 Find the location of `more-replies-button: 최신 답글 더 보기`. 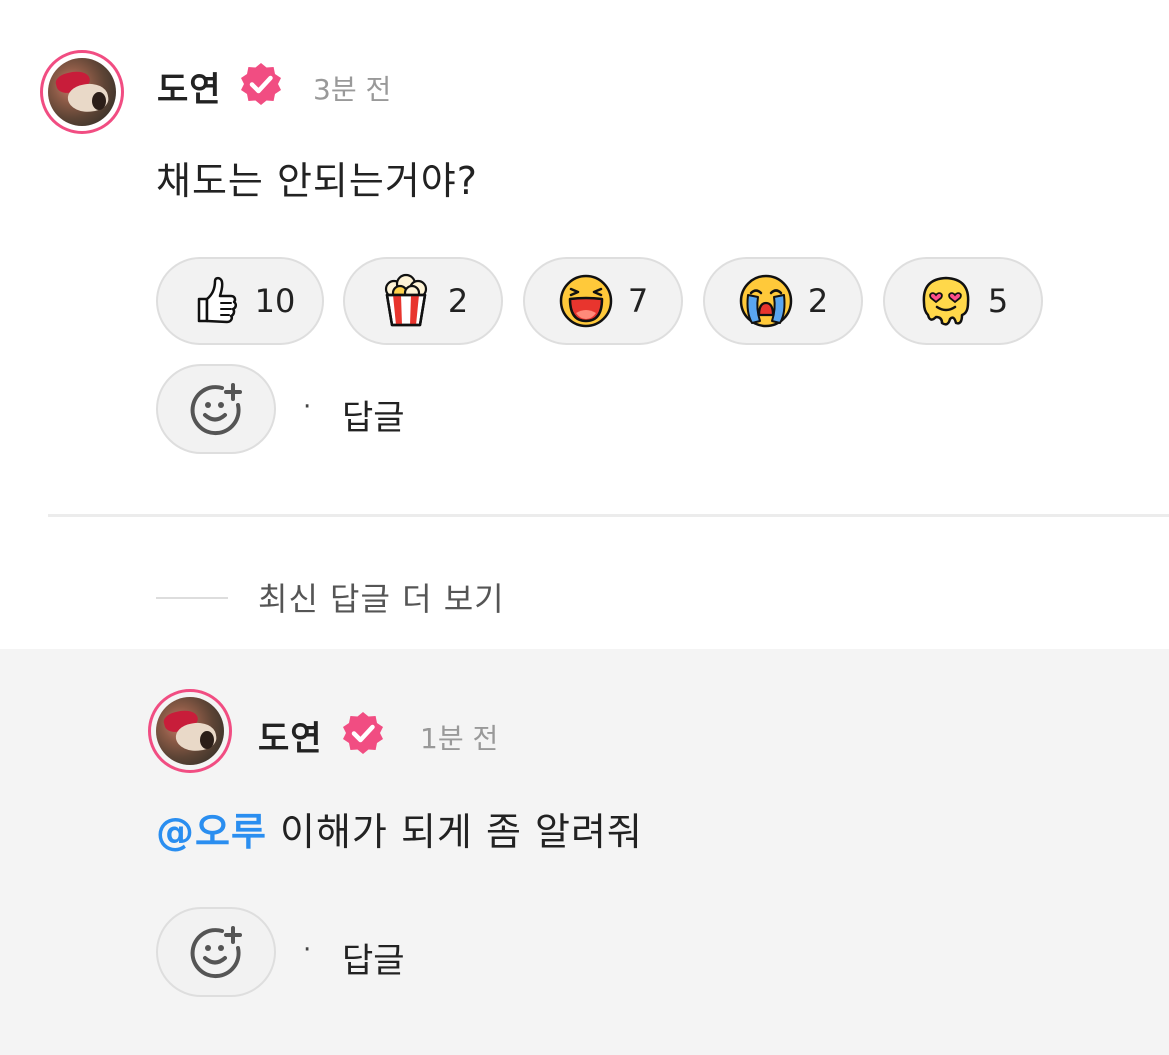

more-replies-button: 최신 답글 더 보기 is located at coordinates (381, 597).